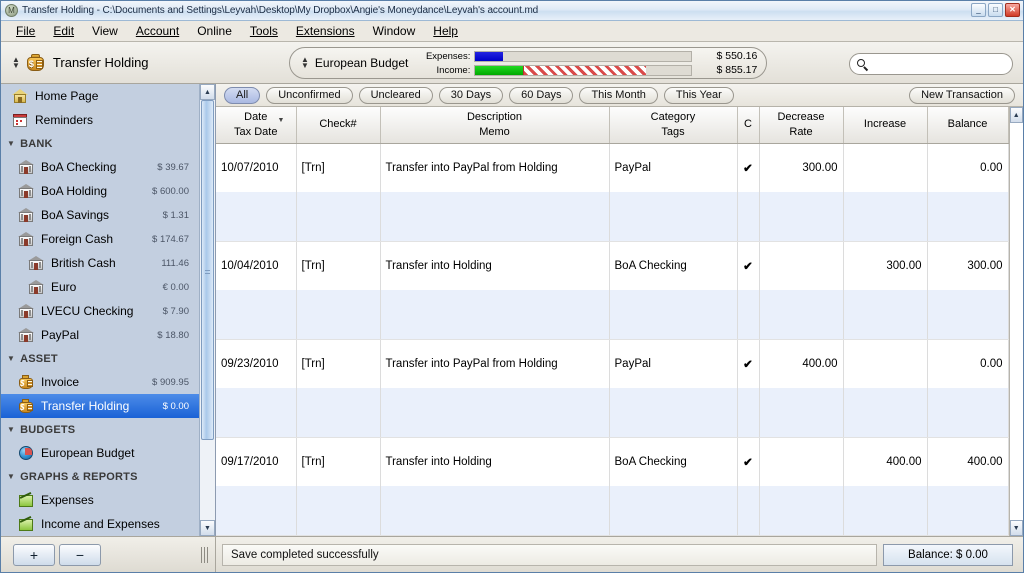 This screenshot has width=1024, height=573. What do you see at coordinates (541, 95) in the screenshot?
I see `filter-60-days: 60 Days` at bounding box center [541, 95].